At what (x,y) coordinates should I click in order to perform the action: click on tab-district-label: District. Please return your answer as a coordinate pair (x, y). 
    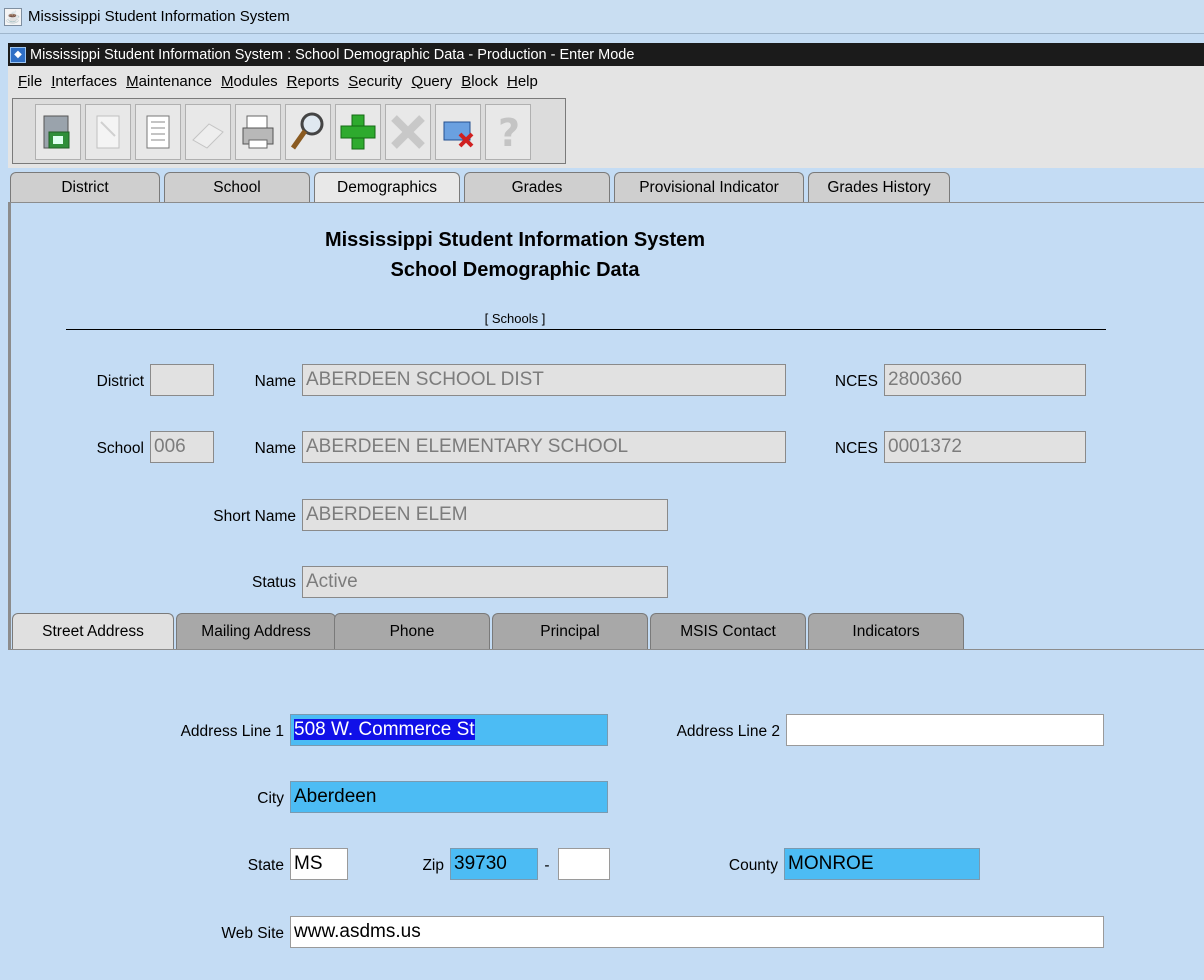
    Looking at the image, I should click on (85, 187).